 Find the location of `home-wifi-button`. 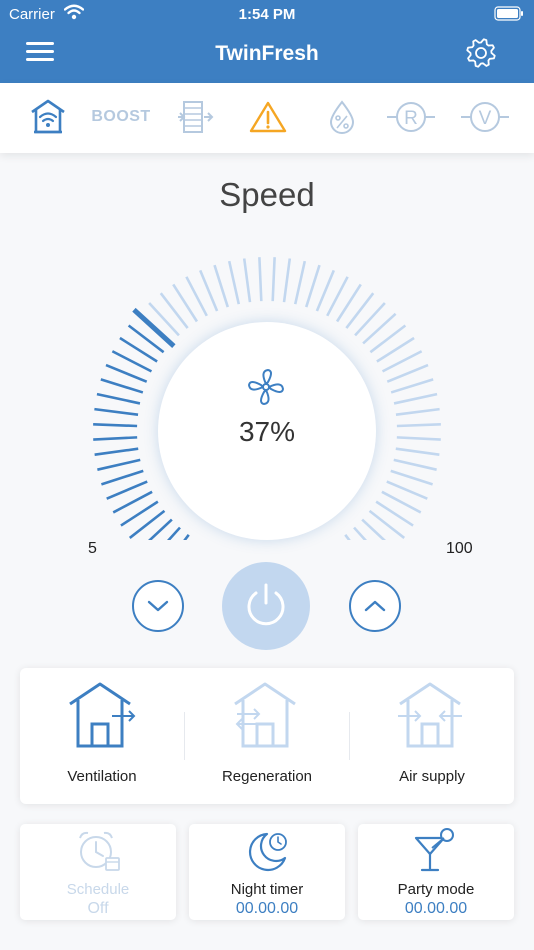

home-wifi-button is located at coordinates (48, 117).